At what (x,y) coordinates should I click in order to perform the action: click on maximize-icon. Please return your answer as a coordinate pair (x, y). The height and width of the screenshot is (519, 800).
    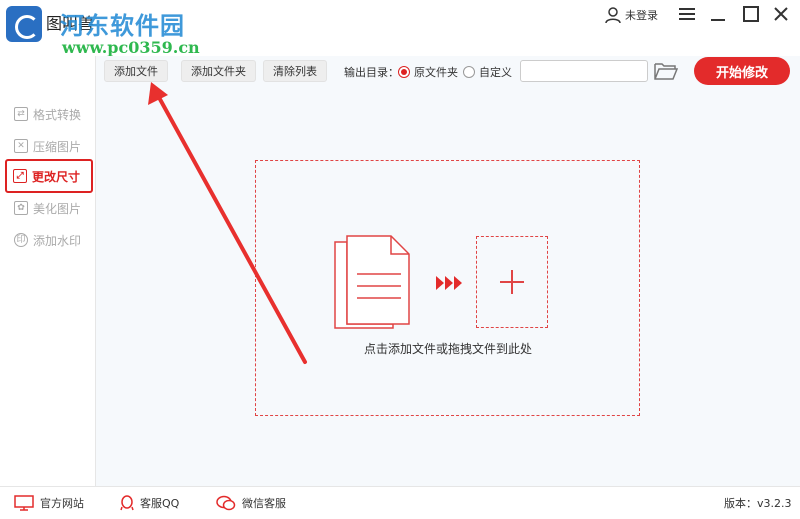
    Looking at the image, I should click on (751, 14).